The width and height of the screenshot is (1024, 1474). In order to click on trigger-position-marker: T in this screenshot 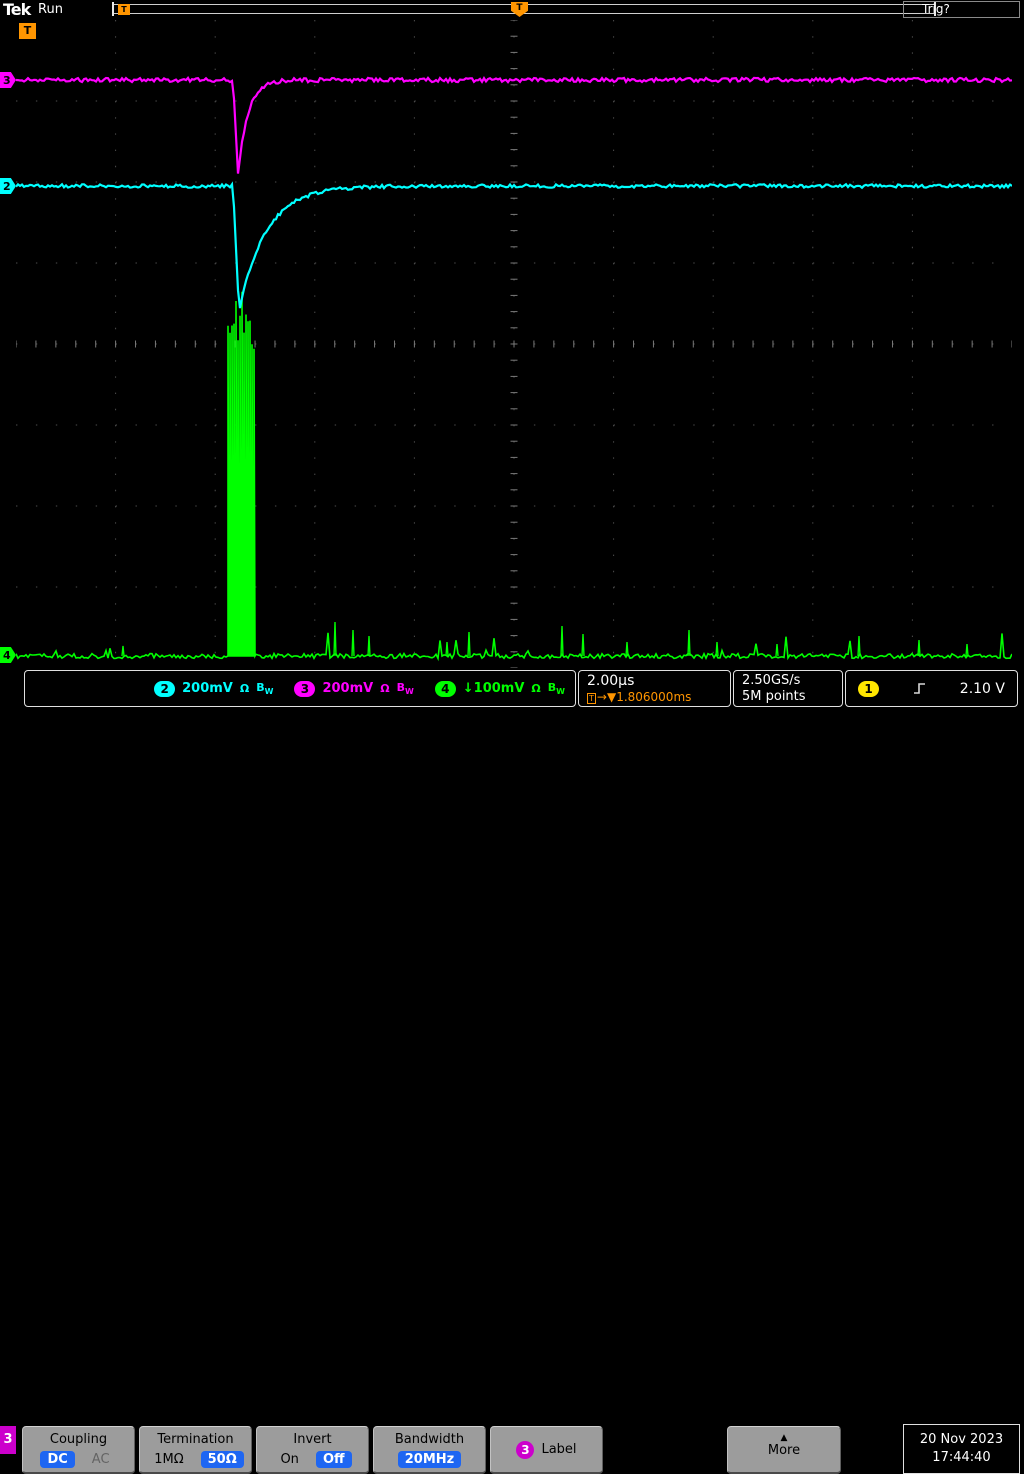, I will do `click(519, 9)`.